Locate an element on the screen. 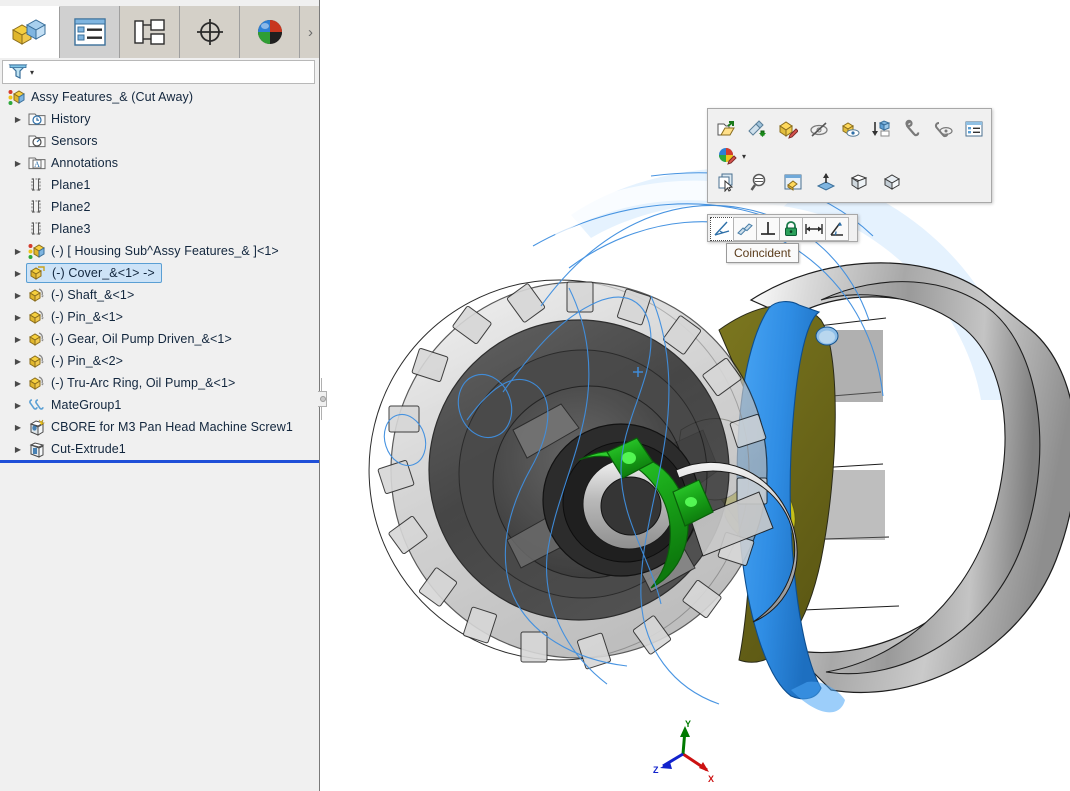  mate-popup-toolbar is located at coordinates (782, 228).